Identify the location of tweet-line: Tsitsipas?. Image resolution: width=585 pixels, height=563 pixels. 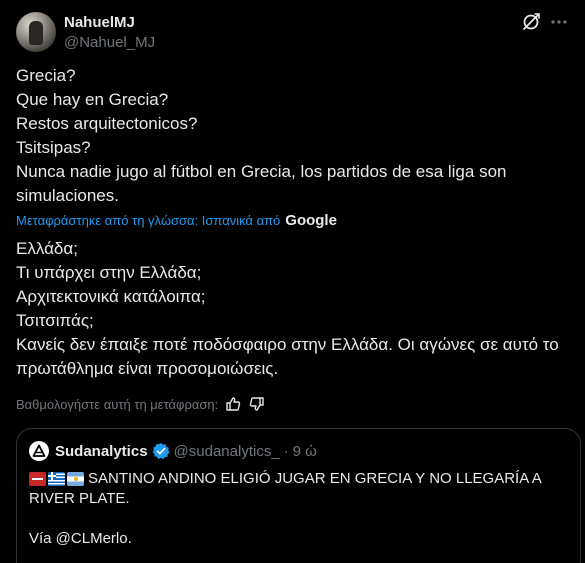
(53, 147).